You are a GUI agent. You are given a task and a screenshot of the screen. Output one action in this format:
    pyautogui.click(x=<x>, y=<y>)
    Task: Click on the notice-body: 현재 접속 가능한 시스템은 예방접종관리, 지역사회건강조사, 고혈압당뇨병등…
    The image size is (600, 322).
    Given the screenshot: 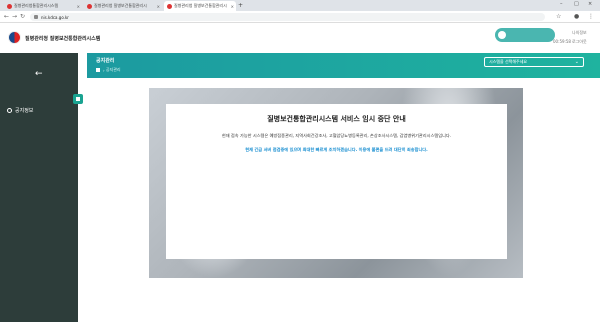 What is the action you would take?
    pyautogui.click(x=336, y=135)
    